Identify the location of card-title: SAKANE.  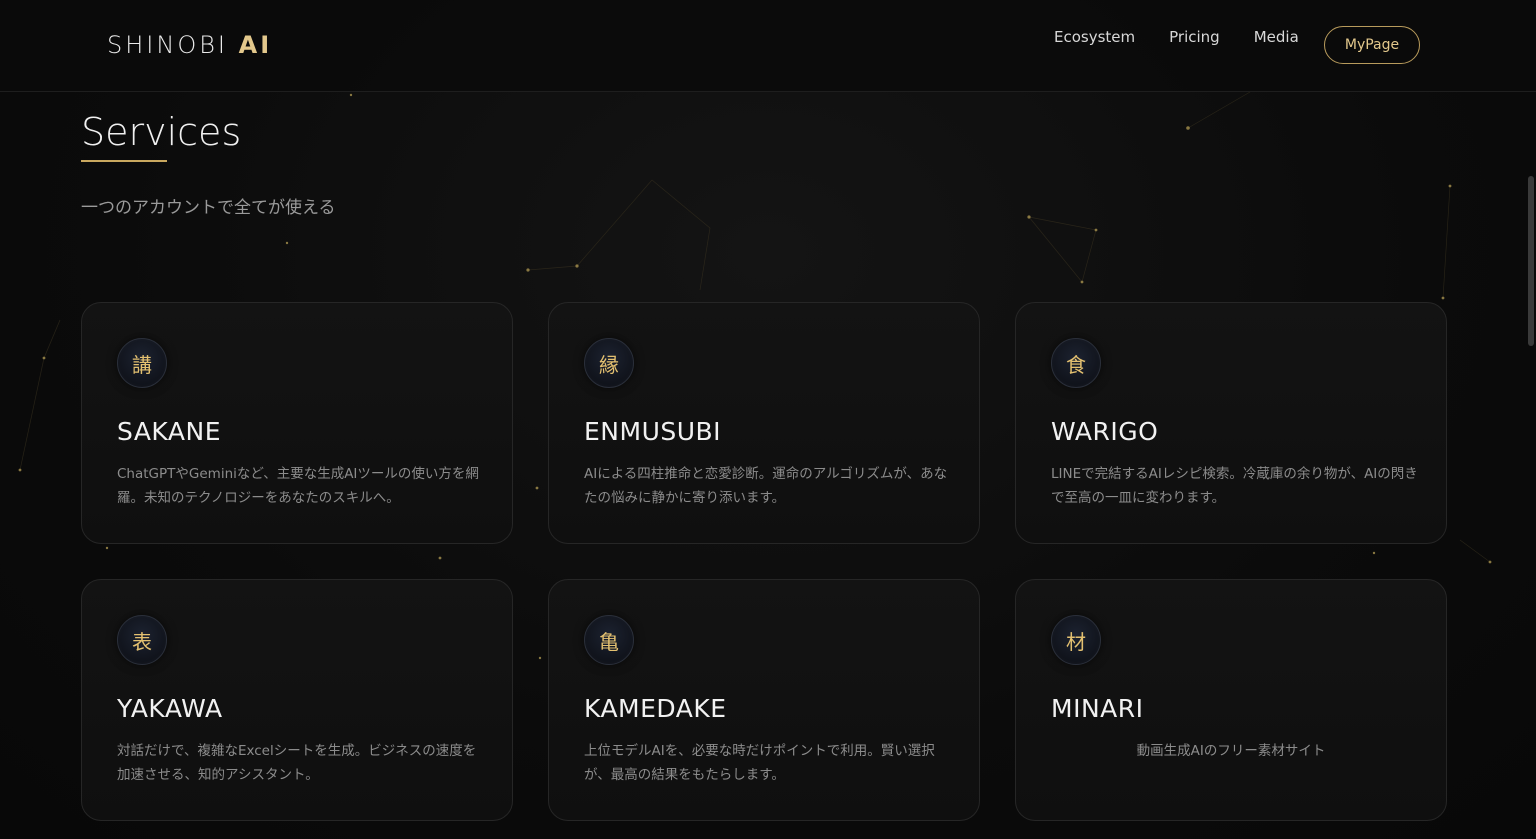
(169, 431).